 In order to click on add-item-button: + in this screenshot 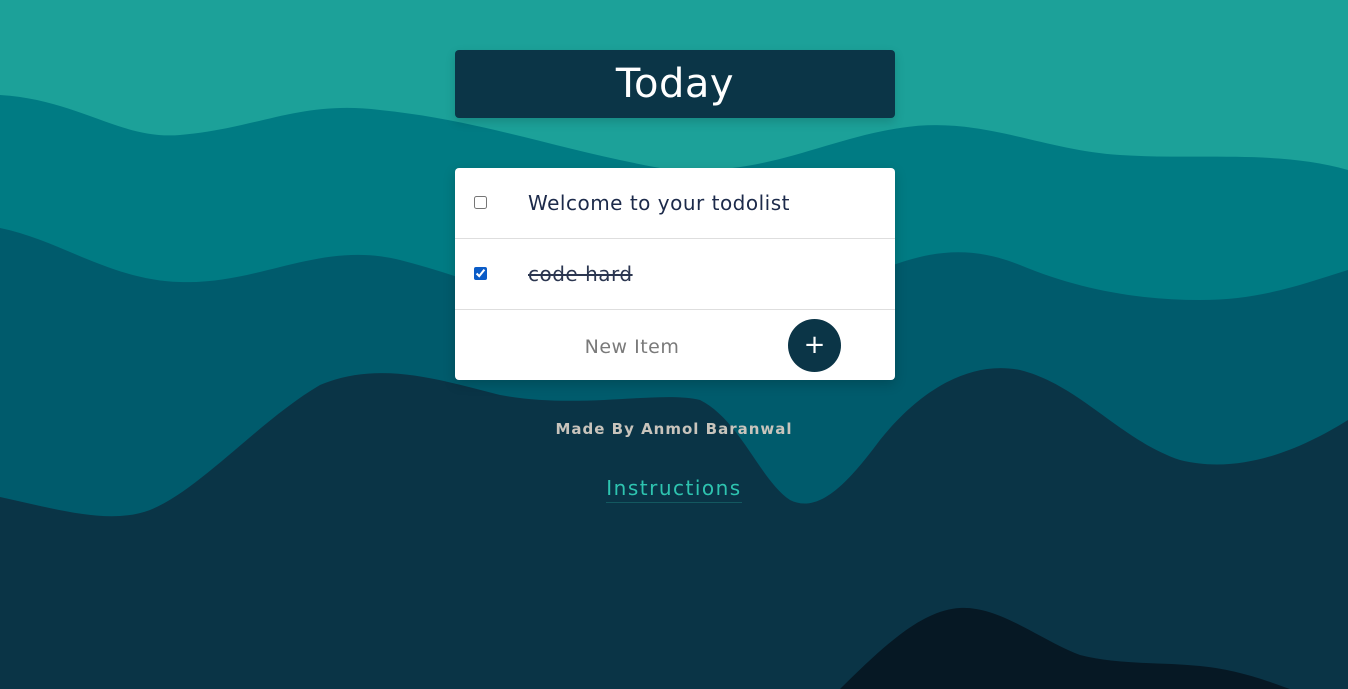, I will do `click(814, 345)`.